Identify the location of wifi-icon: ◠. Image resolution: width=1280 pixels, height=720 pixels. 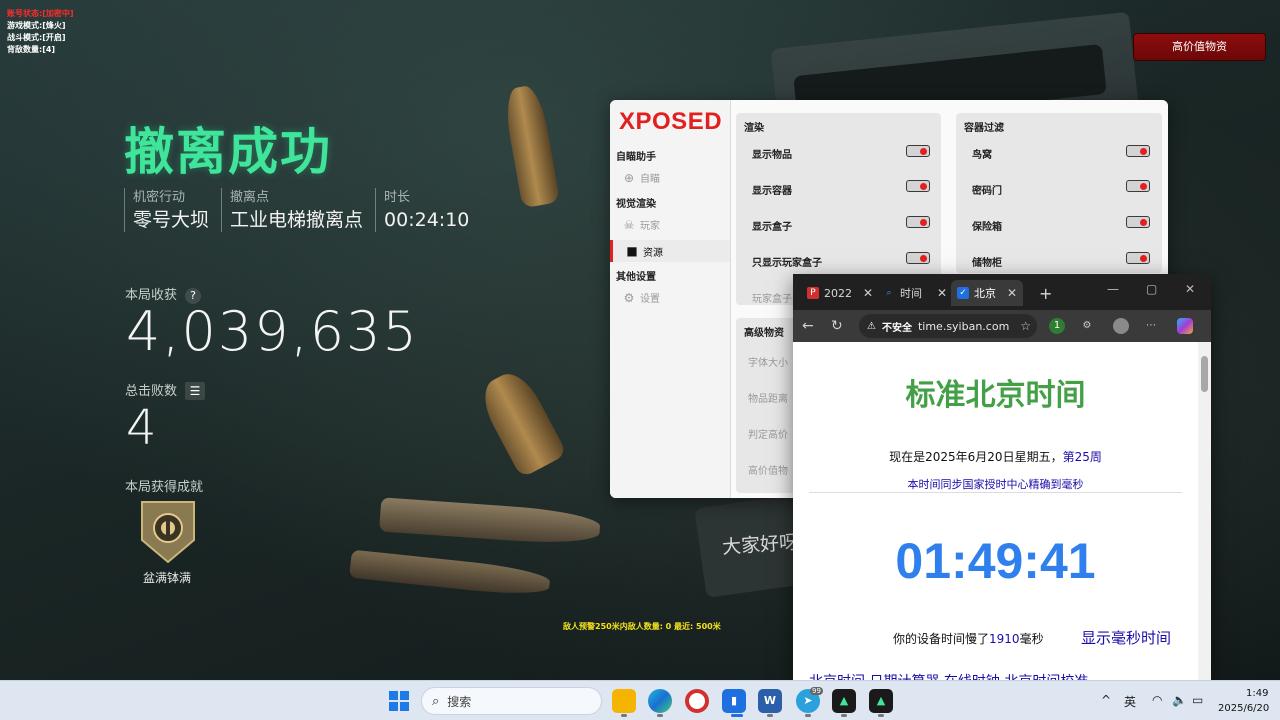
(1157, 700).